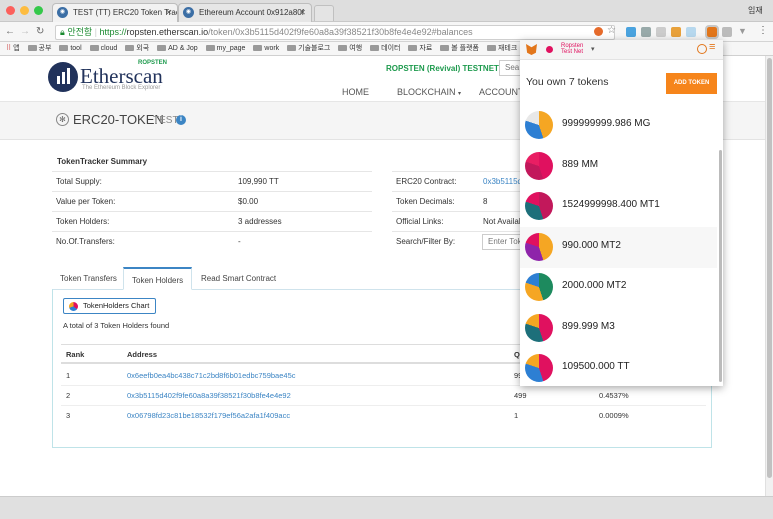  What do you see at coordinates (39, 48) in the screenshot?
I see `bookmark-folder: 공부` at bounding box center [39, 48].